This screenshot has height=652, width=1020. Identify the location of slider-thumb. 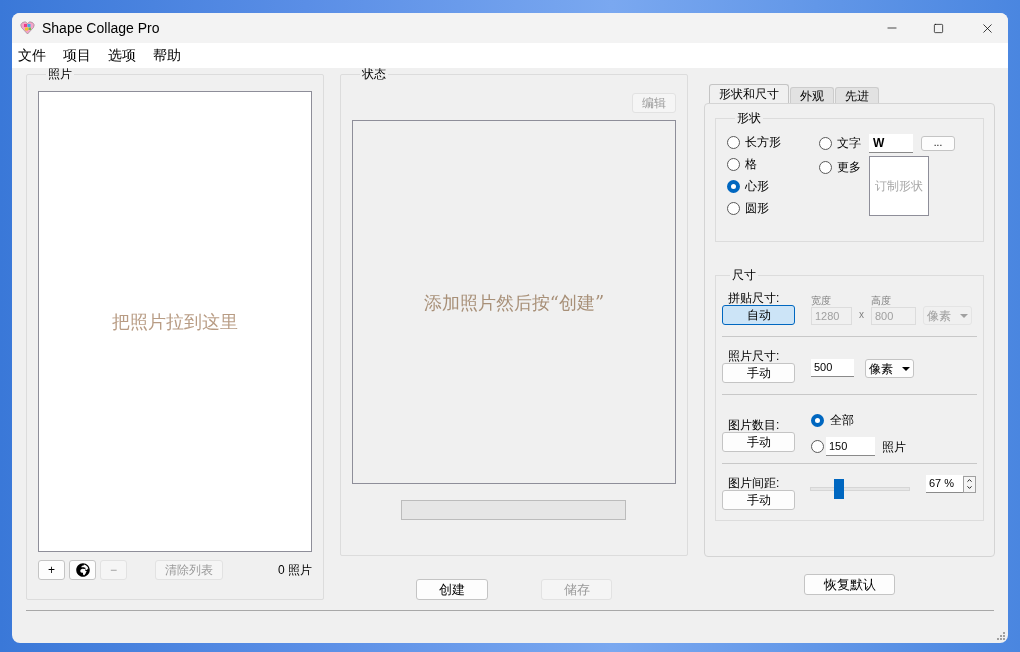
(839, 489).